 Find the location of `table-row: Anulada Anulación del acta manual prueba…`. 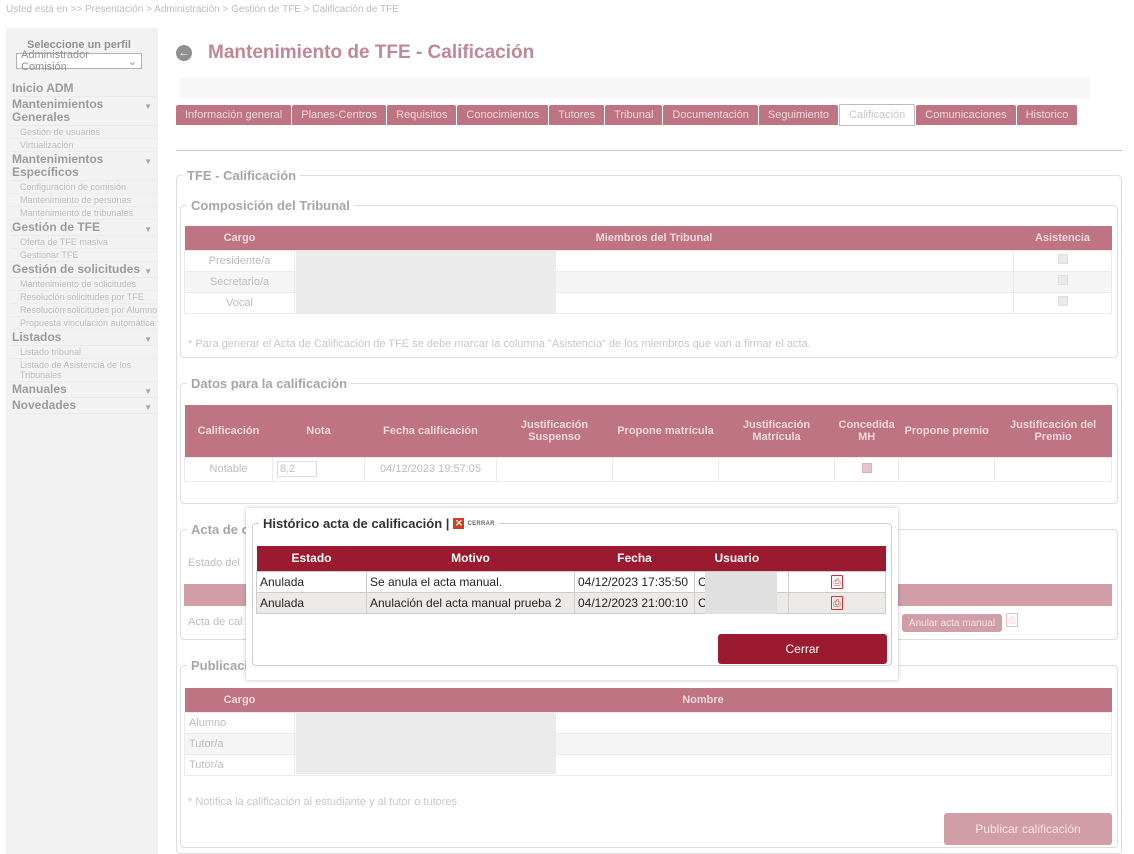

table-row: Anulada Anulación del acta manual prueba… is located at coordinates (571, 602).